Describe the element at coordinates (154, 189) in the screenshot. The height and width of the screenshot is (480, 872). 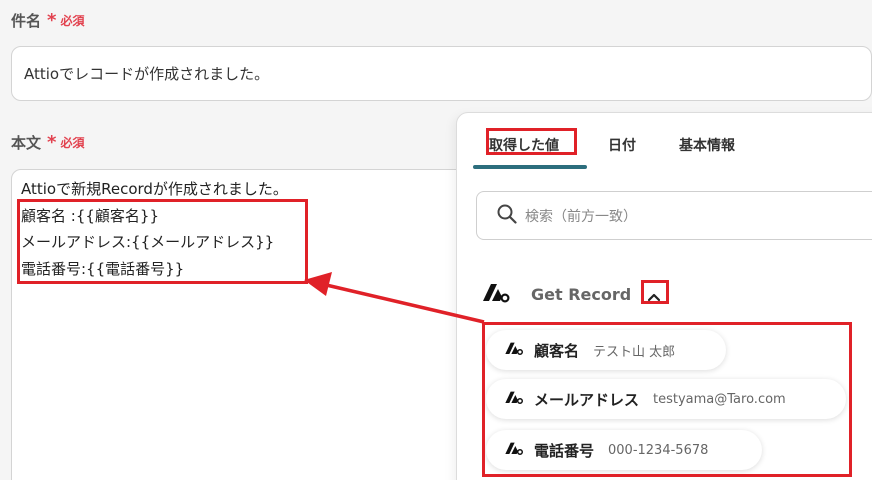
I see `body-line: Attioで新規Recordが作成されました。` at that location.